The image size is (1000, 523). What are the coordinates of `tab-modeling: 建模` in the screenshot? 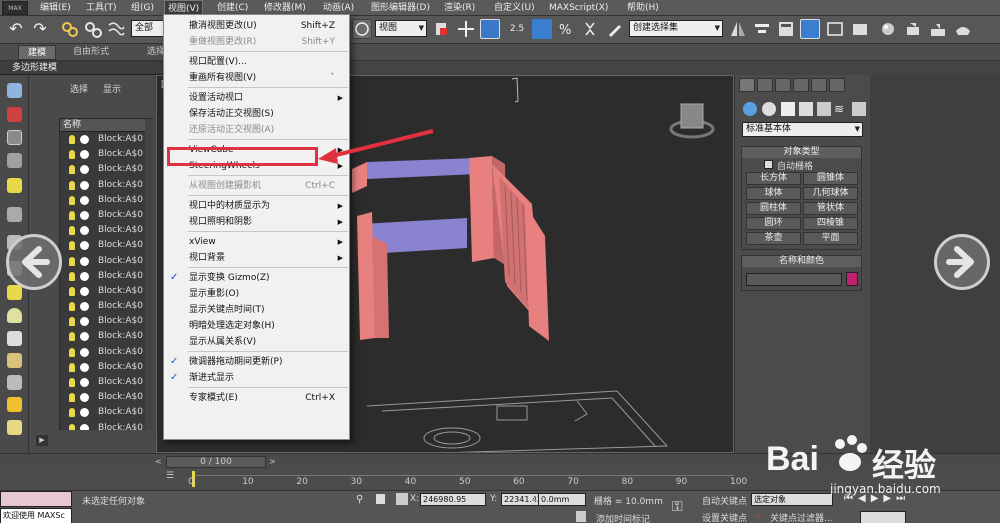 It's located at (37, 52).